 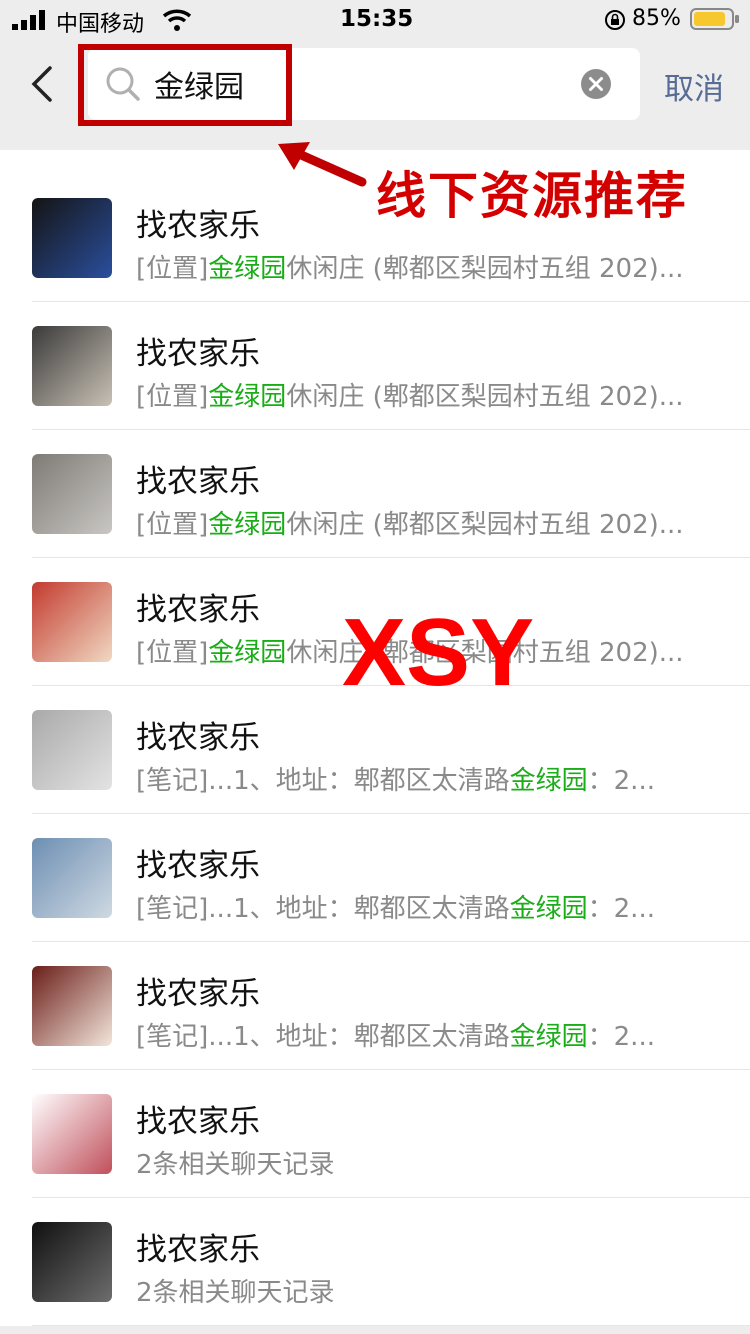 What do you see at coordinates (375, 1330) in the screenshot?
I see `bottom-divider` at bounding box center [375, 1330].